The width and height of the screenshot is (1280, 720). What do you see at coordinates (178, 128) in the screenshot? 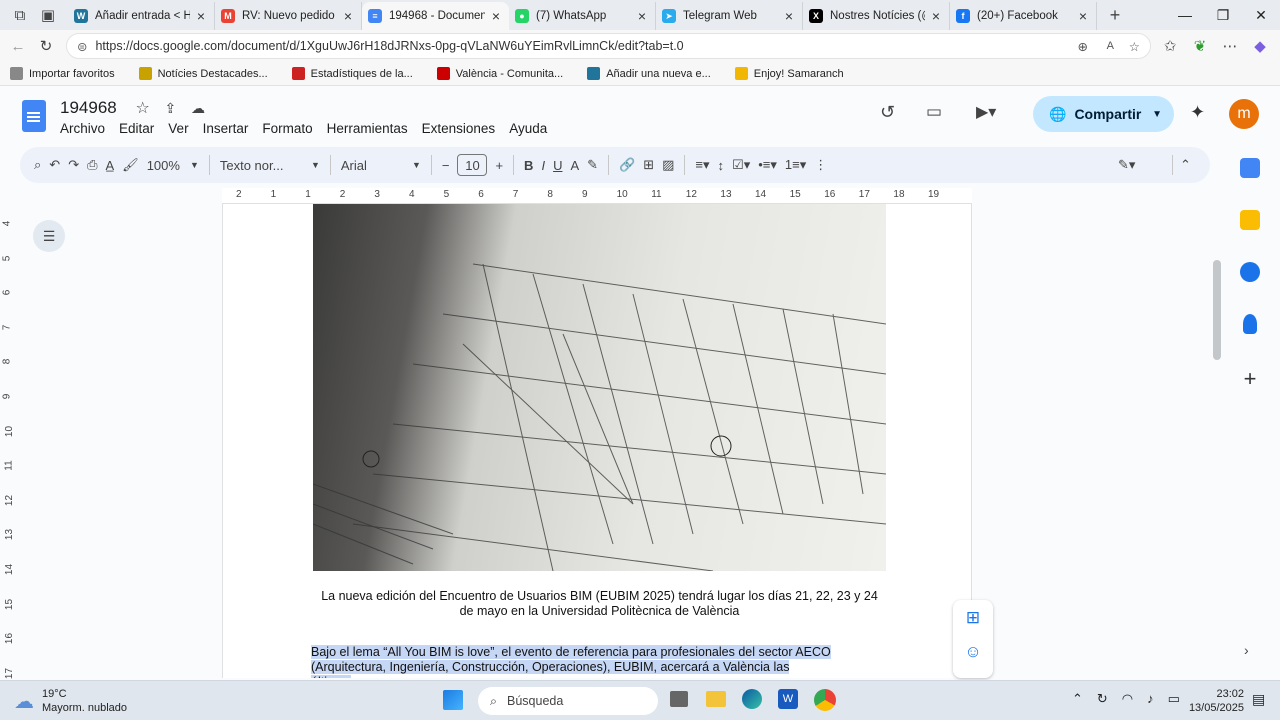
I see `menu-item: Ver` at bounding box center [178, 128].